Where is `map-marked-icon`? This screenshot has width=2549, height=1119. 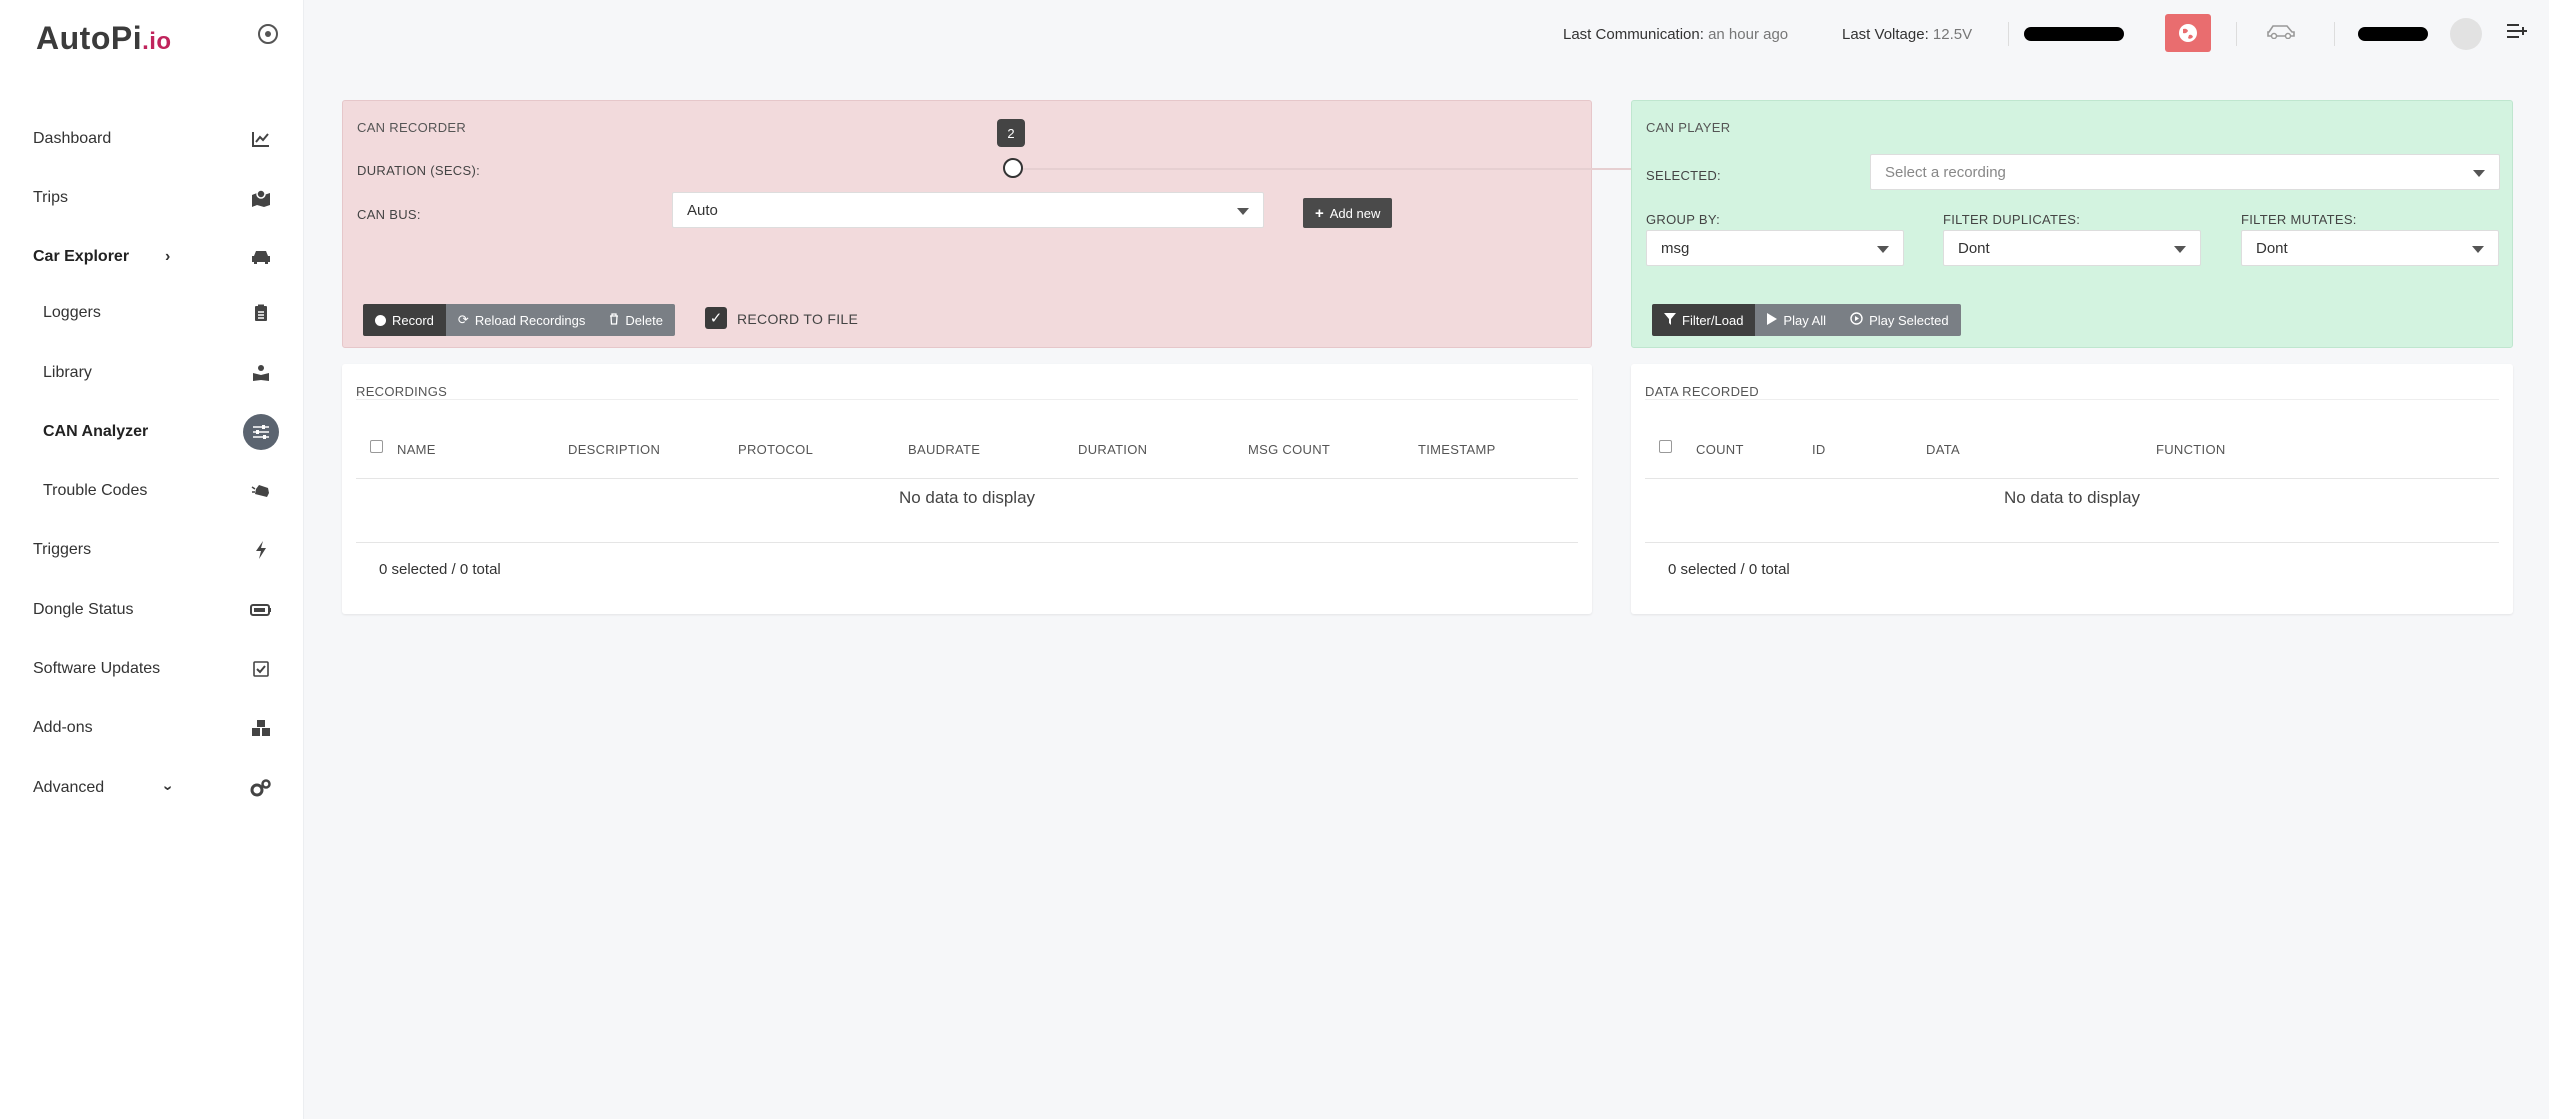 map-marked-icon is located at coordinates (261, 198).